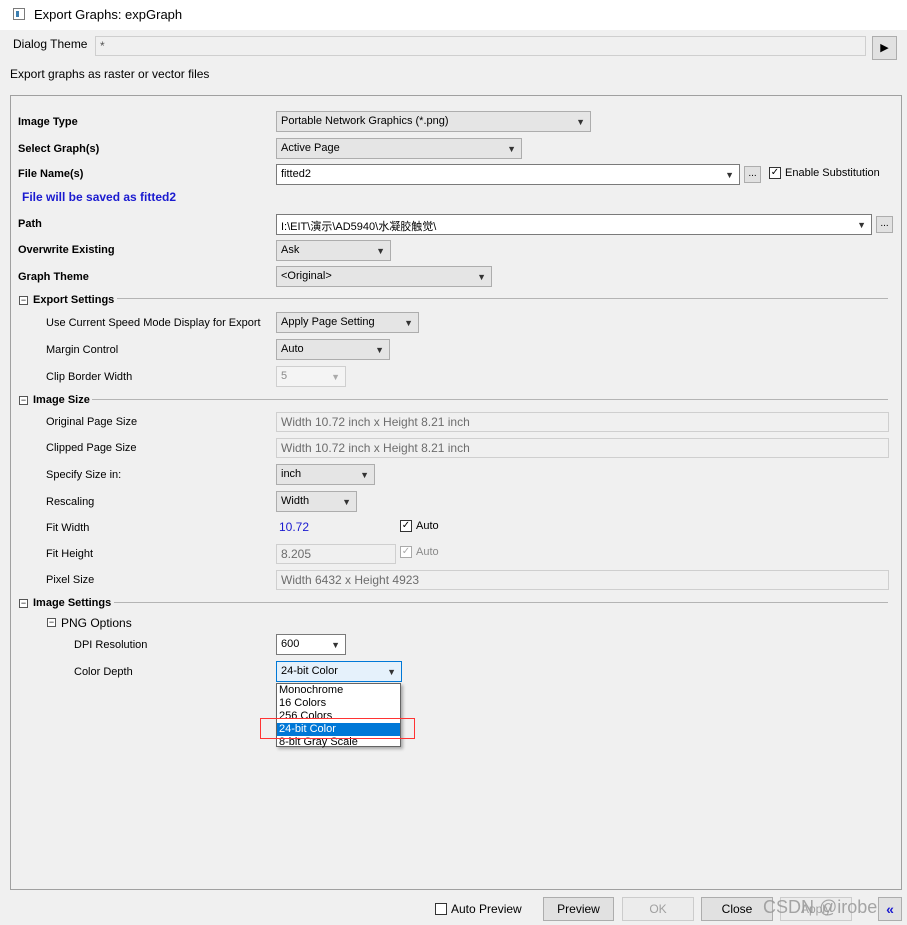 The height and width of the screenshot is (925, 907). I want to click on clipped-size-label: Clipped Page Size, so click(91, 448).